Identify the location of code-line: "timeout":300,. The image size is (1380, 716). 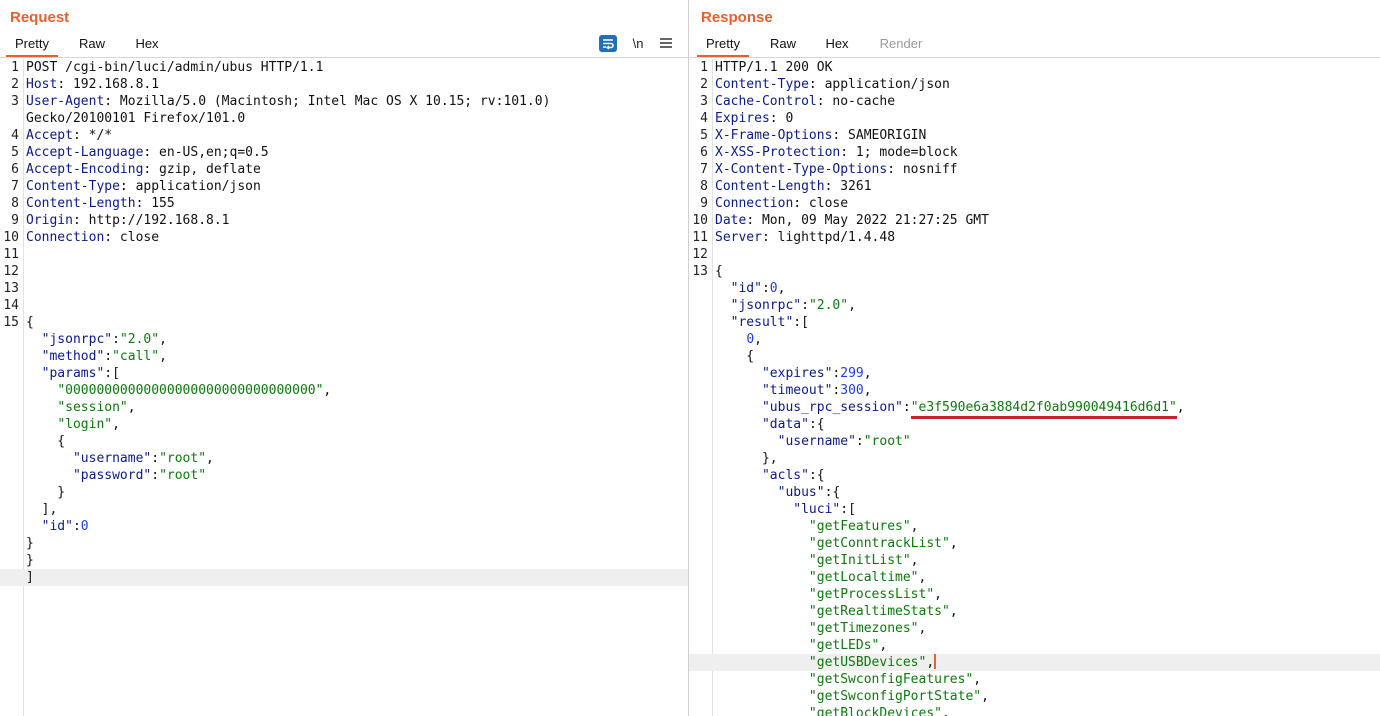
(1034, 390).